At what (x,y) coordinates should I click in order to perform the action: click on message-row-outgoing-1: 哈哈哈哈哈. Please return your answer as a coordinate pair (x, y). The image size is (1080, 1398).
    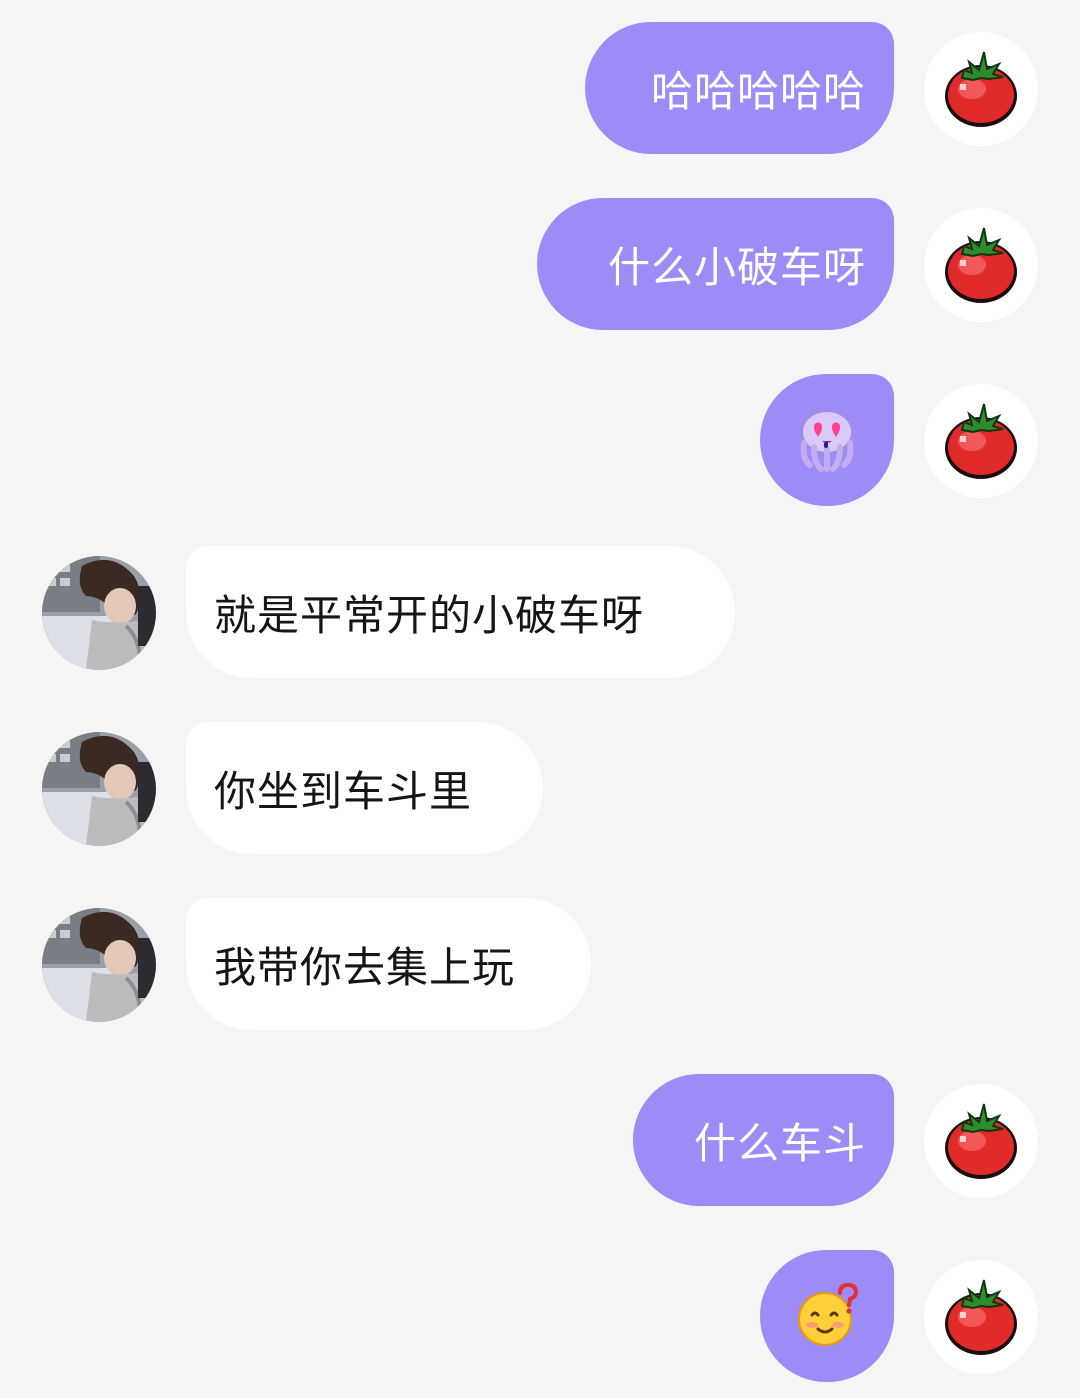
    Looking at the image, I should click on (540, 88).